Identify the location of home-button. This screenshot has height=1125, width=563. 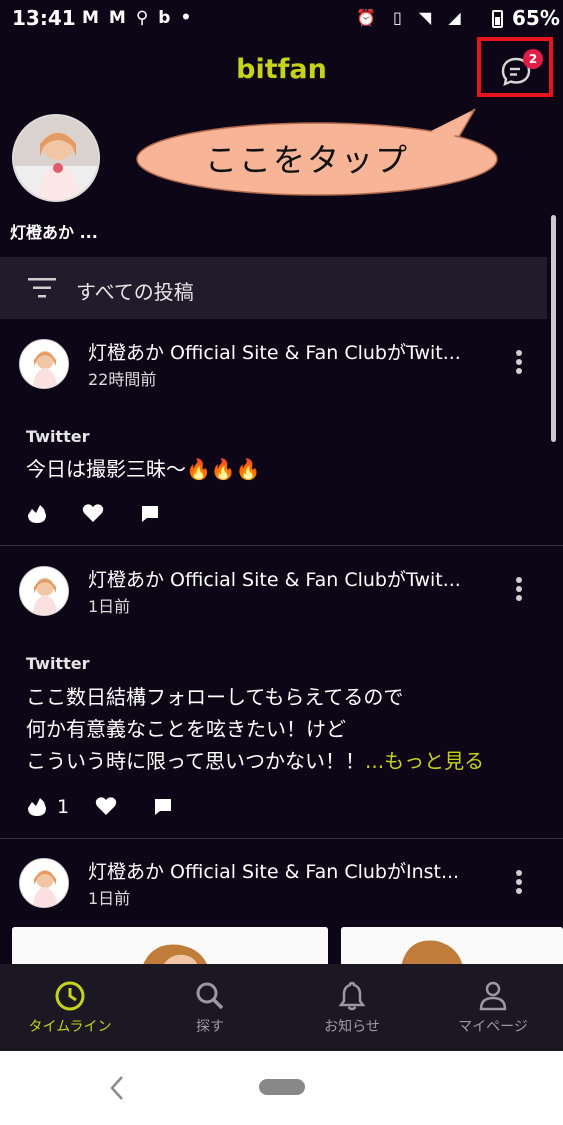
(282, 1087).